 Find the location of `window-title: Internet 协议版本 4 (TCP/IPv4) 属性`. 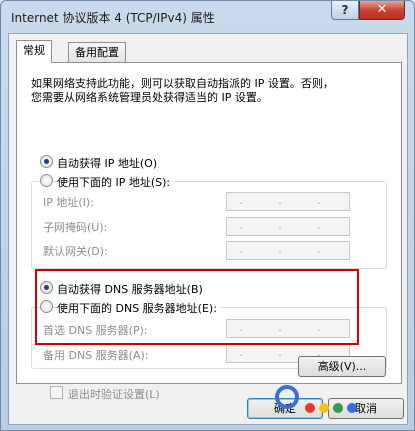

window-title: Internet 协议版本 4 (TCP/IPv4) 属性 is located at coordinates (113, 18).